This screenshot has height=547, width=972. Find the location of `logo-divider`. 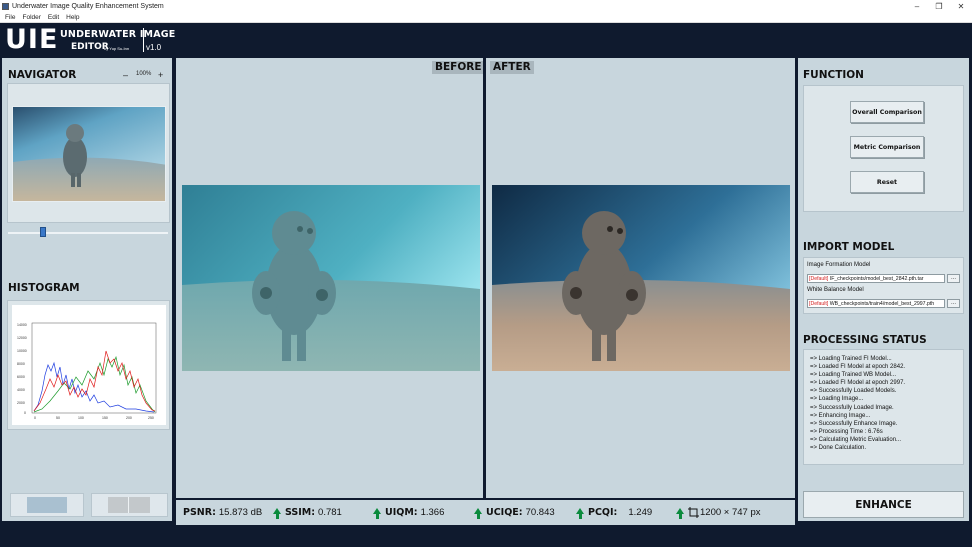

logo-divider is located at coordinates (143, 40).